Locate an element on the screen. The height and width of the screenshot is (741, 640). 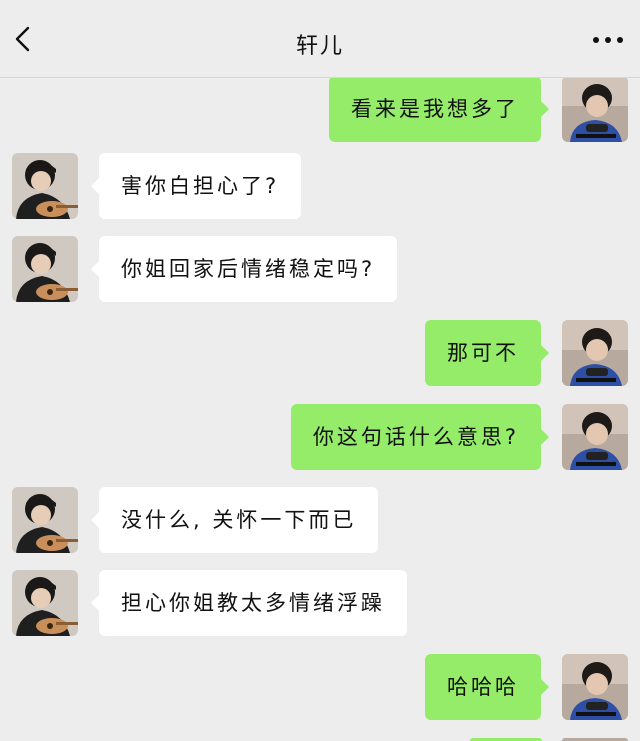
message-received: 你姐回家后情绪稳定吗? is located at coordinates (320, 270).